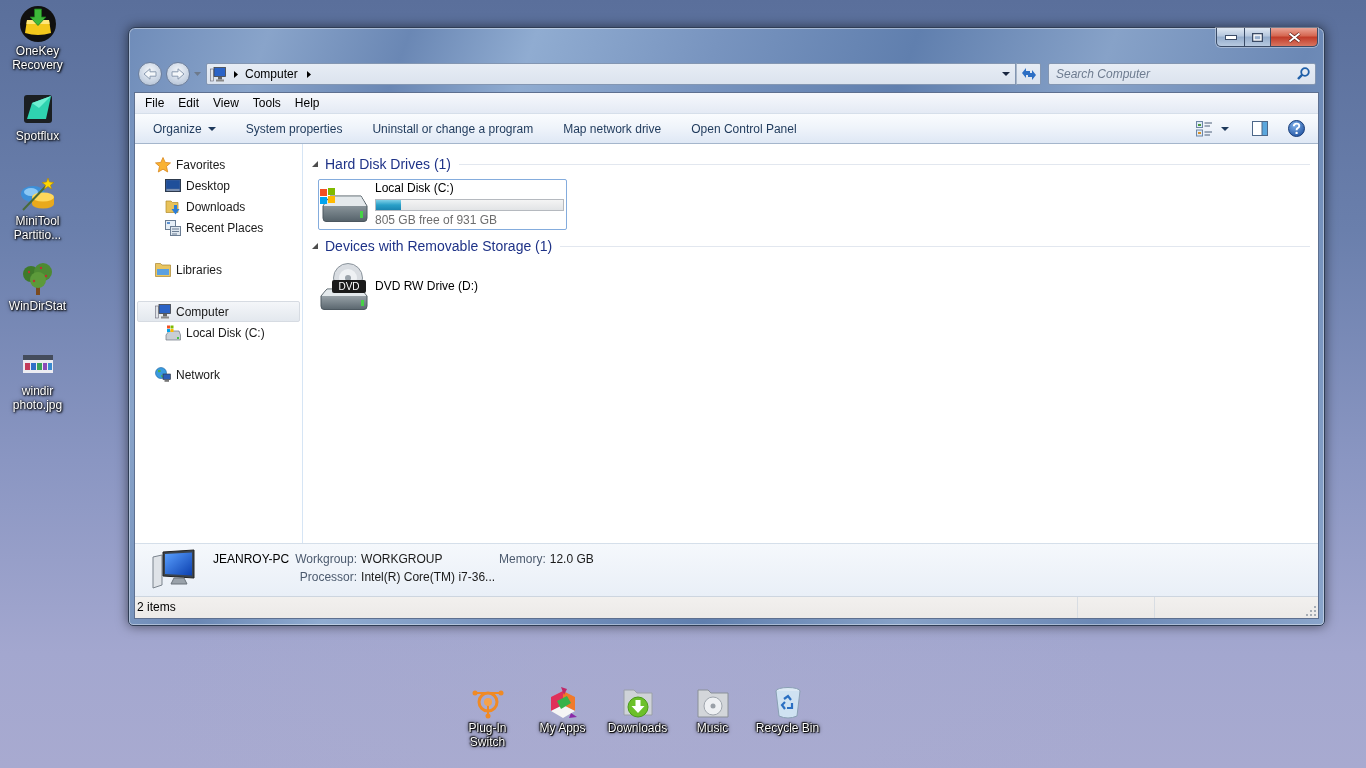  What do you see at coordinates (1182, 74) in the screenshot?
I see `search-field: Search Computer` at bounding box center [1182, 74].